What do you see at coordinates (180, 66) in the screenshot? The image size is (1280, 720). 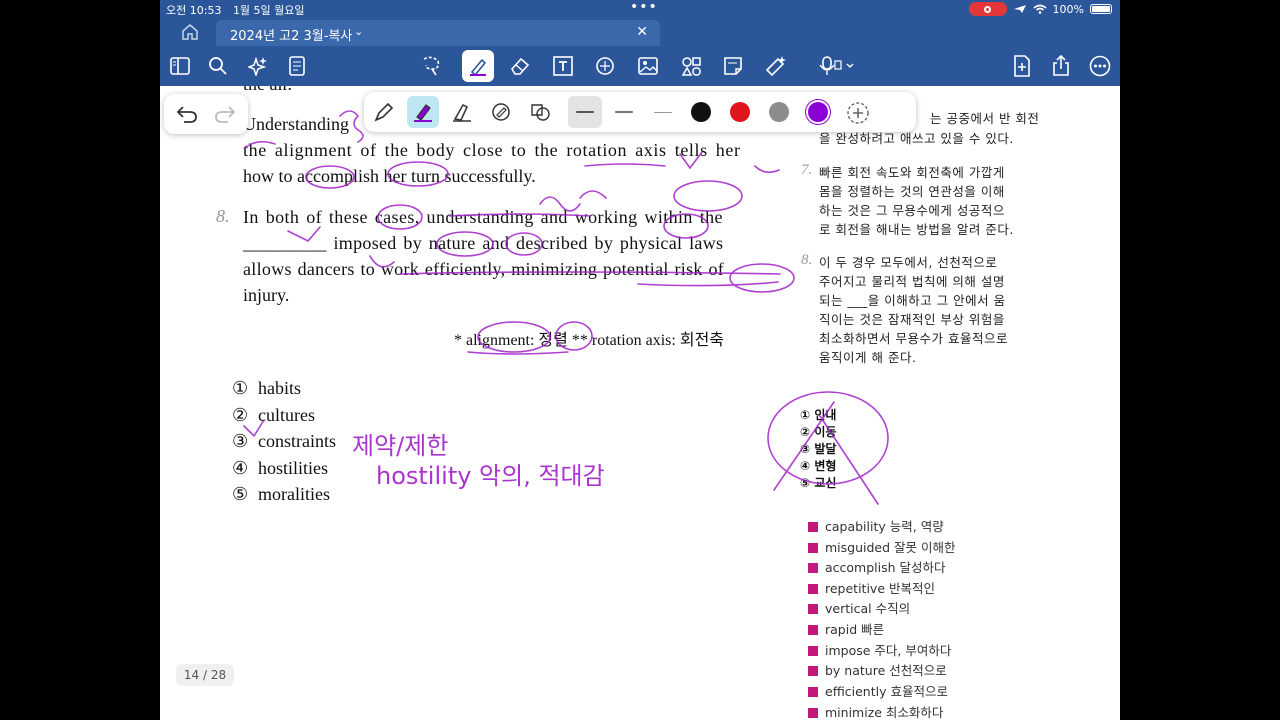 I see `sidebar-icon` at bounding box center [180, 66].